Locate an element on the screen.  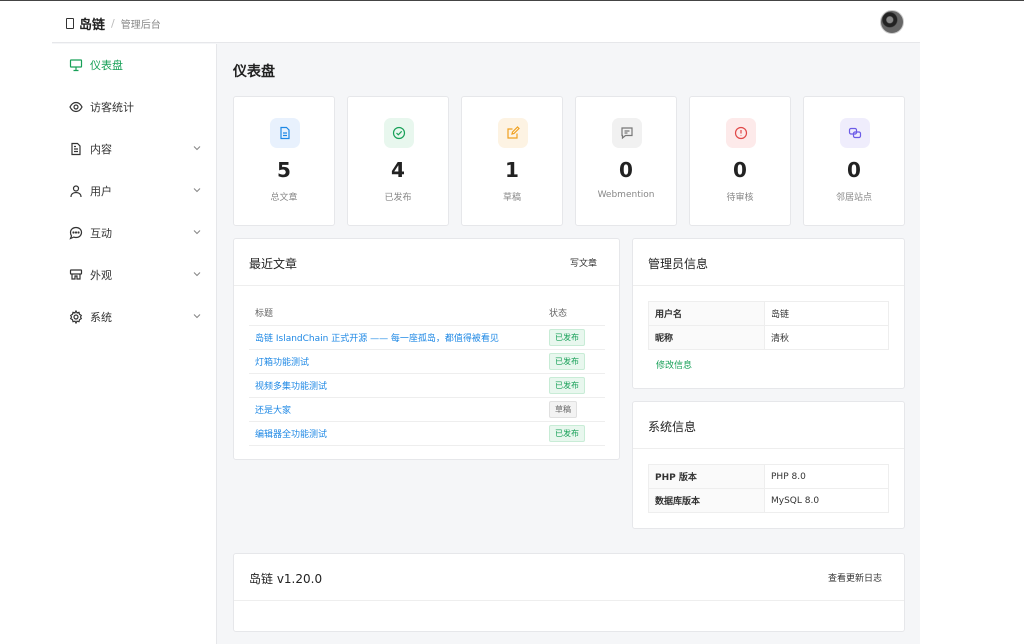
info-key: 昵称 is located at coordinates (706, 337).